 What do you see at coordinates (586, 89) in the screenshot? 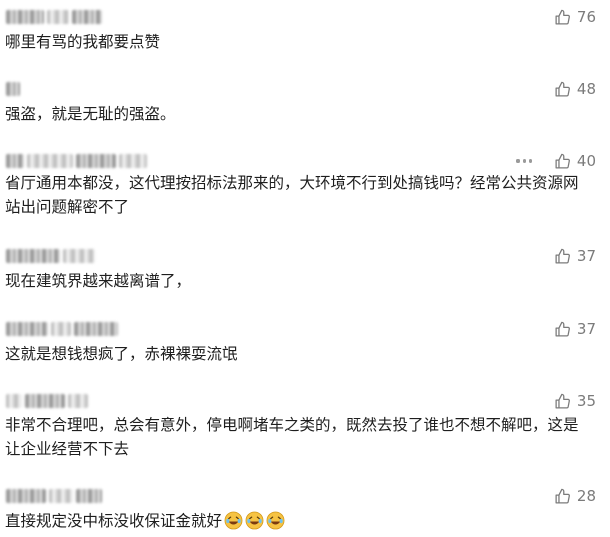
I see `like-count: 48` at bounding box center [586, 89].